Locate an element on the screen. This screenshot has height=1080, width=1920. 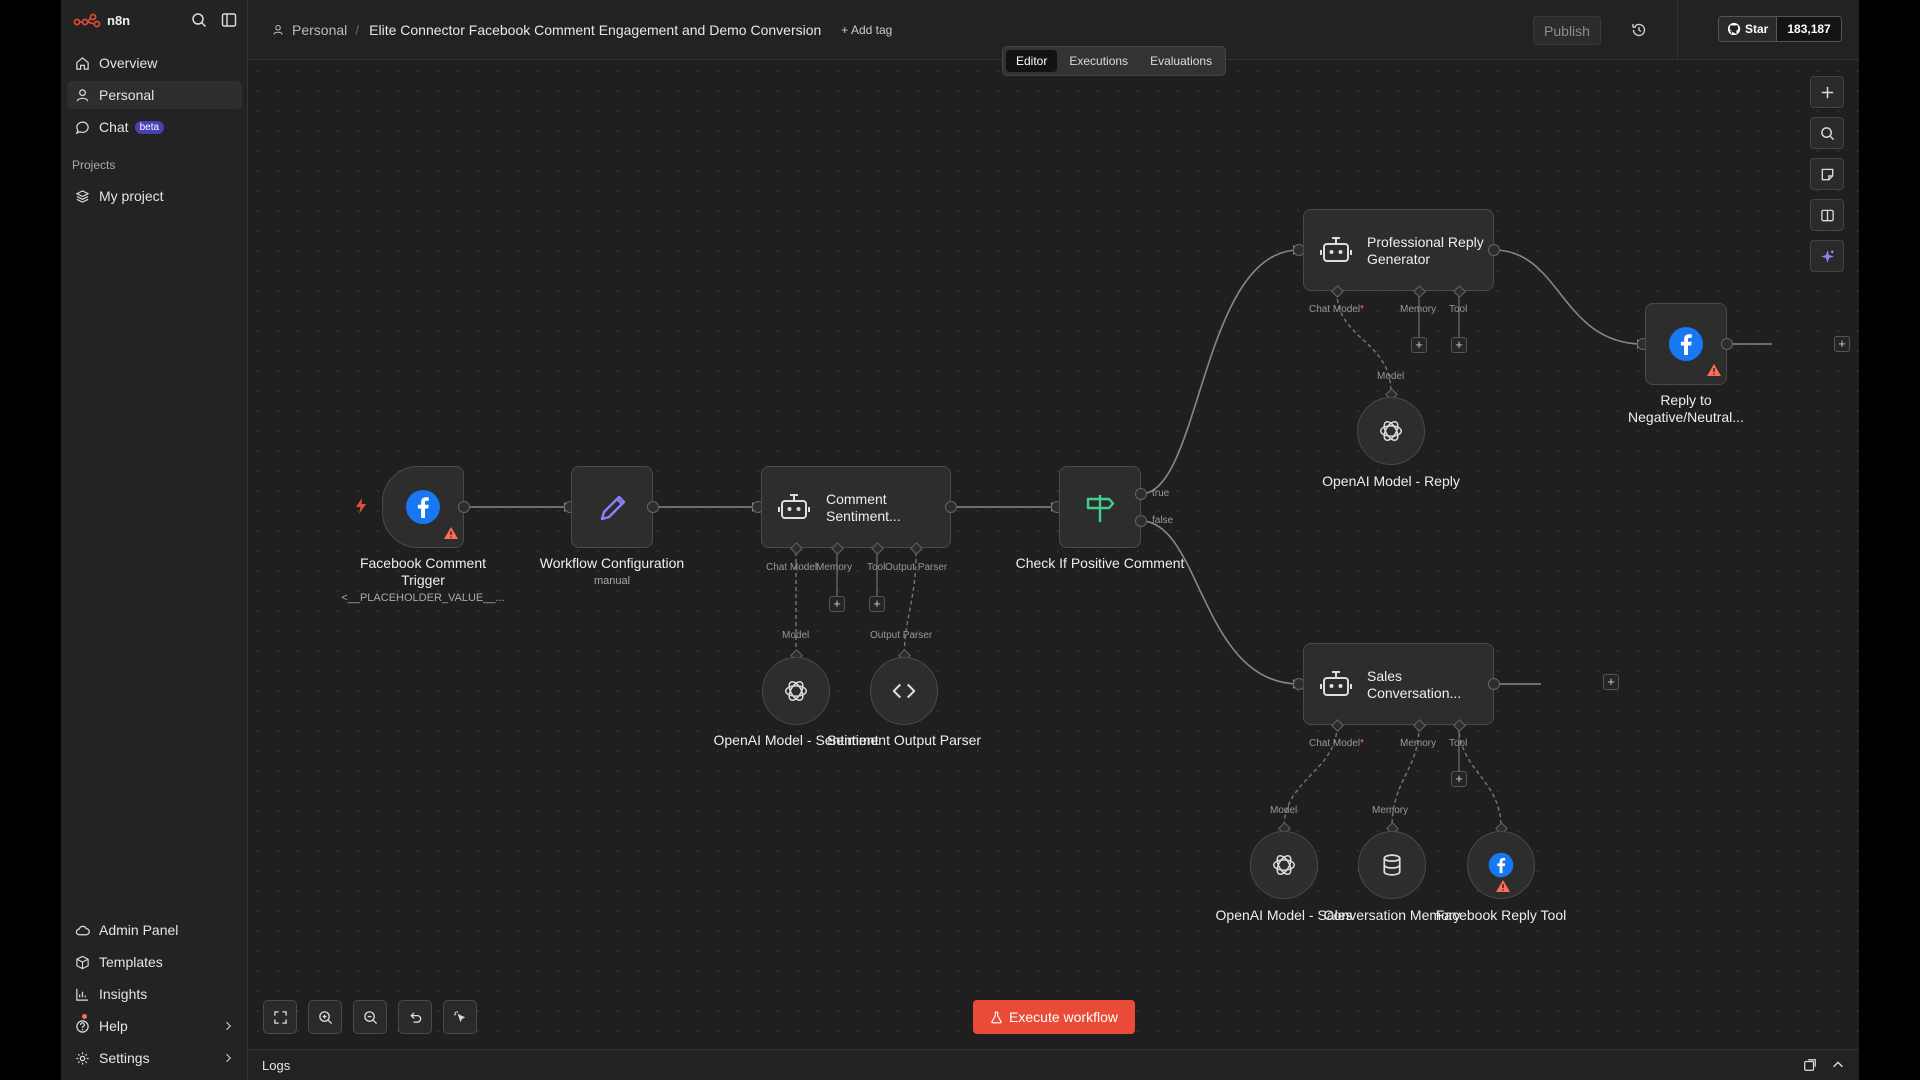
github-icon is located at coordinates (1734, 29).